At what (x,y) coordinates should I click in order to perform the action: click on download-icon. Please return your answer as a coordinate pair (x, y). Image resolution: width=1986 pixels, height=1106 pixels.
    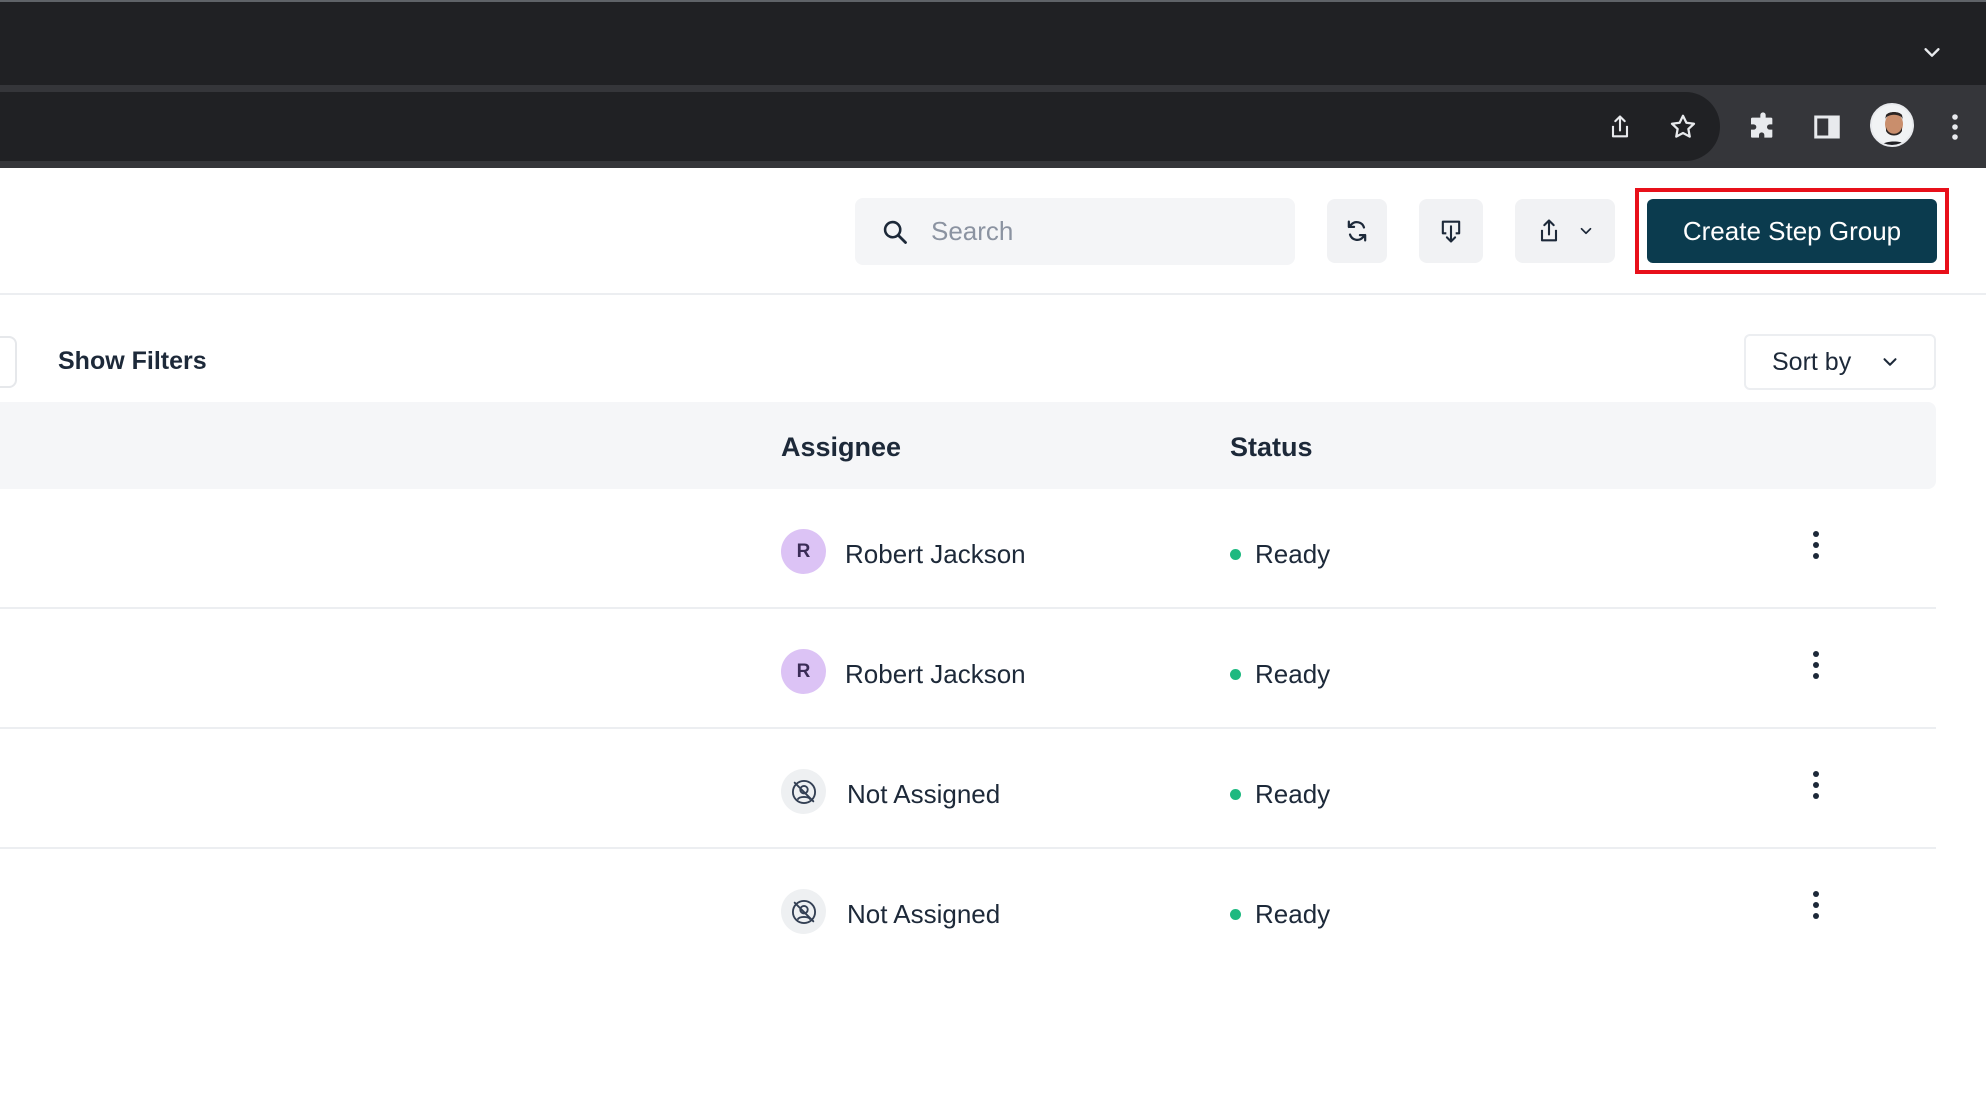
    Looking at the image, I should click on (1451, 231).